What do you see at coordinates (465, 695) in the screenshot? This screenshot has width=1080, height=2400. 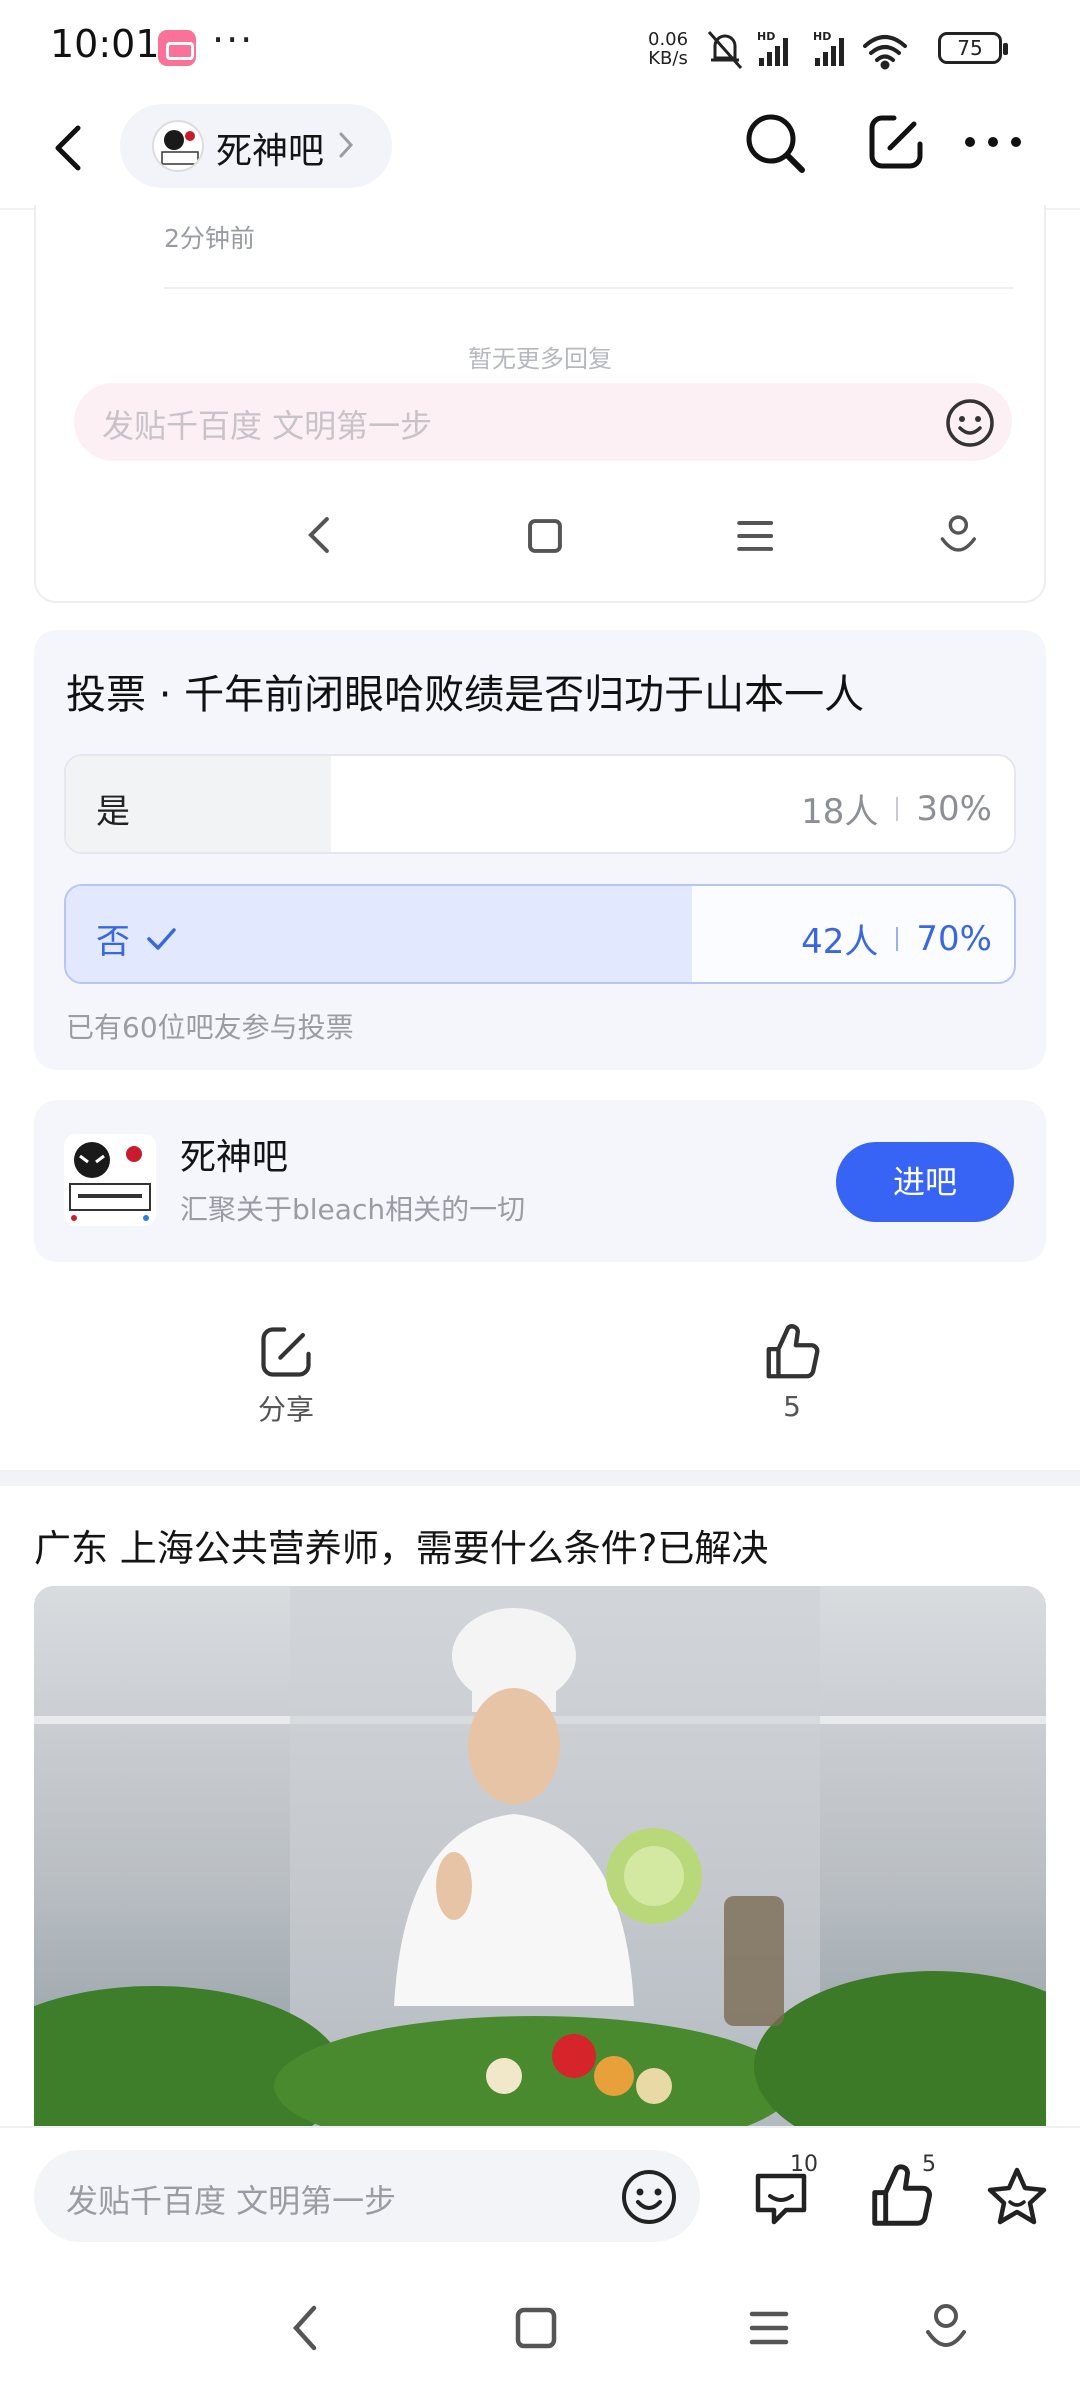 I see `vote-title: 投票 · 千年前闭眼哈败绩是否归功于山本一人` at bounding box center [465, 695].